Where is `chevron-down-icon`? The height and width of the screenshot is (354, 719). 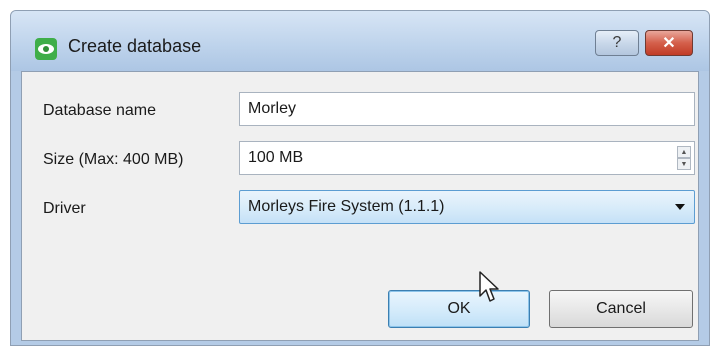
chevron-down-icon is located at coordinates (680, 207).